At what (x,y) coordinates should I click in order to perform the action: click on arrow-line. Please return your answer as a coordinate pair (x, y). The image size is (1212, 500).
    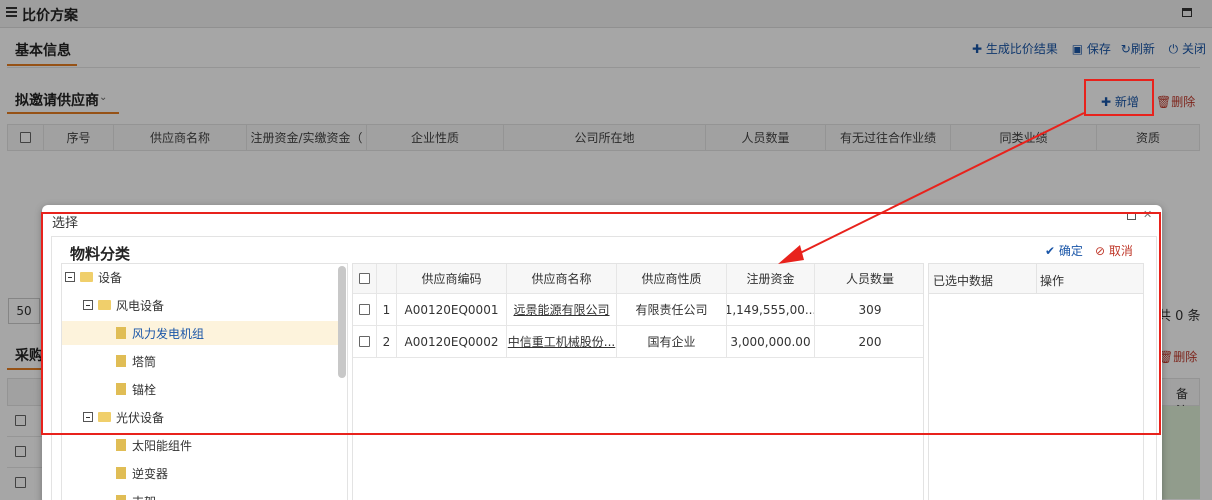
    Looking at the image, I should click on (937, 185).